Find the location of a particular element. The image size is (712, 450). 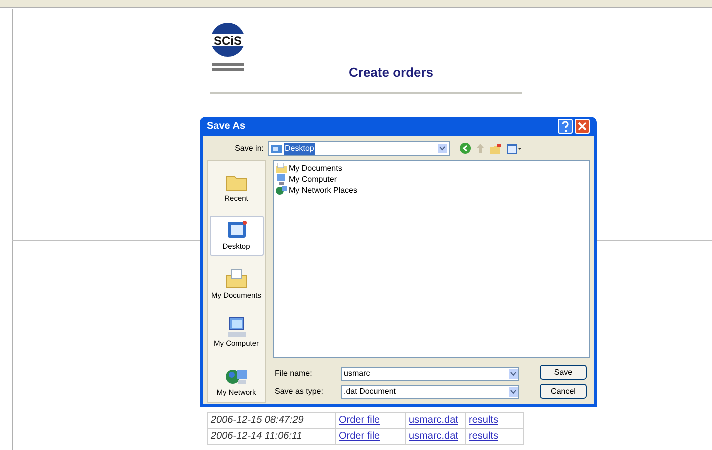

question-icon is located at coordinates (565, 126).